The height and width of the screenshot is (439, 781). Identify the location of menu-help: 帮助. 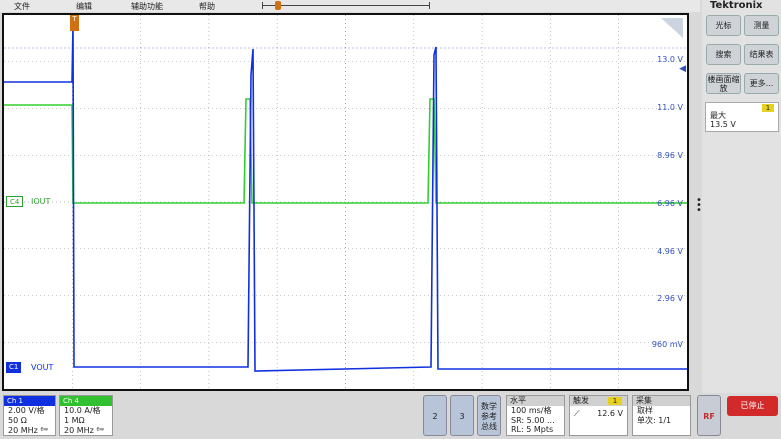
(207, 6).